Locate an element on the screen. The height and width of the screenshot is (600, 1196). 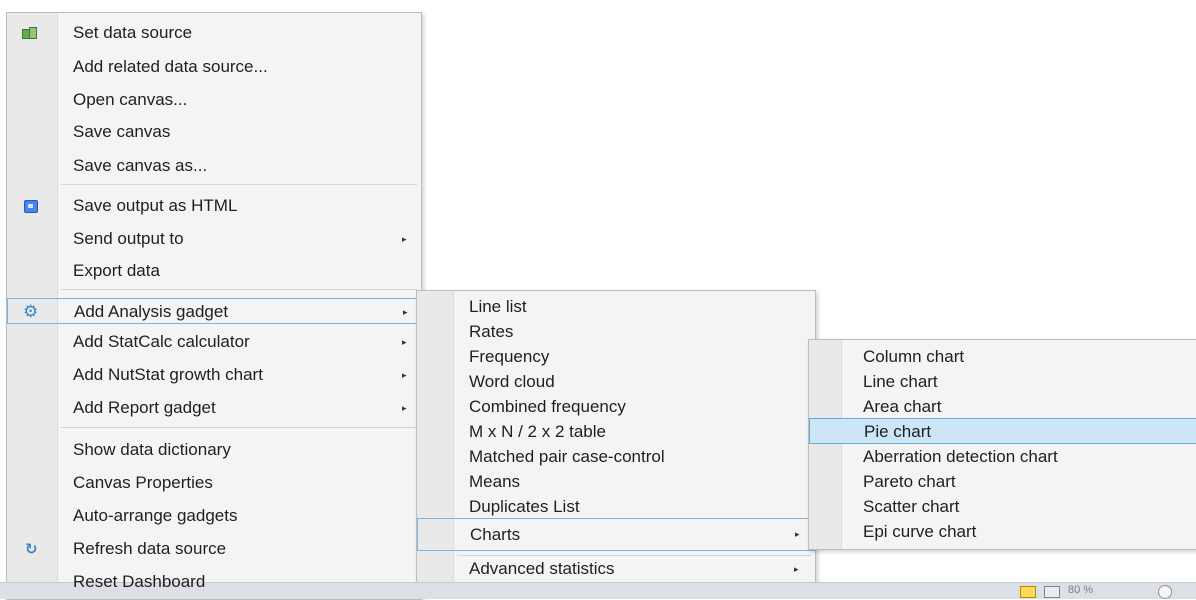
menu-item-label: Rates is located at coordinates (491, 331).